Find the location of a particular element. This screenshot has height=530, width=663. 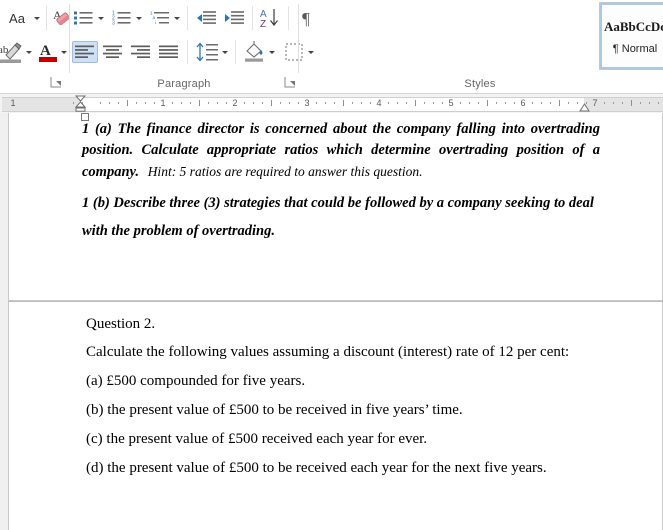

multilevel-list-button: 1 a i is located at coordinates (160, 18).